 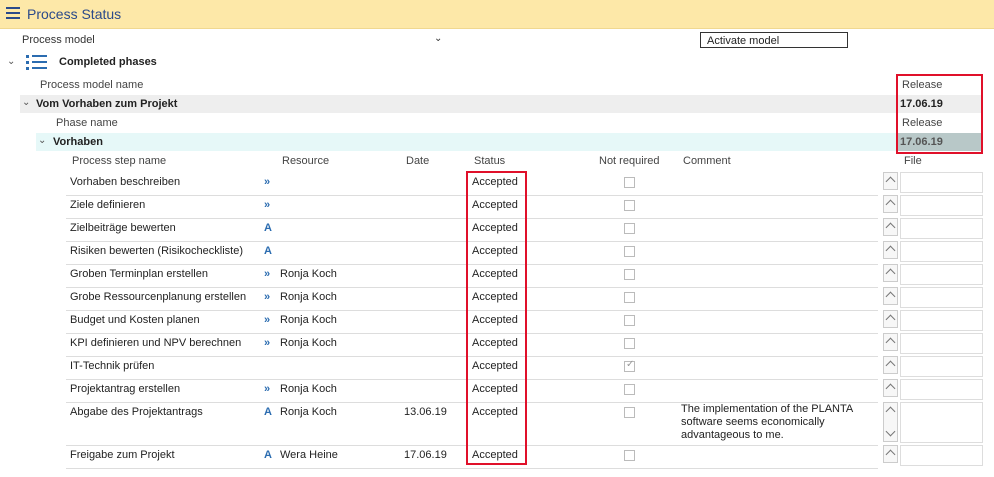 I want to click on activate-model-button: Activate model, so click(x=774, y=40).